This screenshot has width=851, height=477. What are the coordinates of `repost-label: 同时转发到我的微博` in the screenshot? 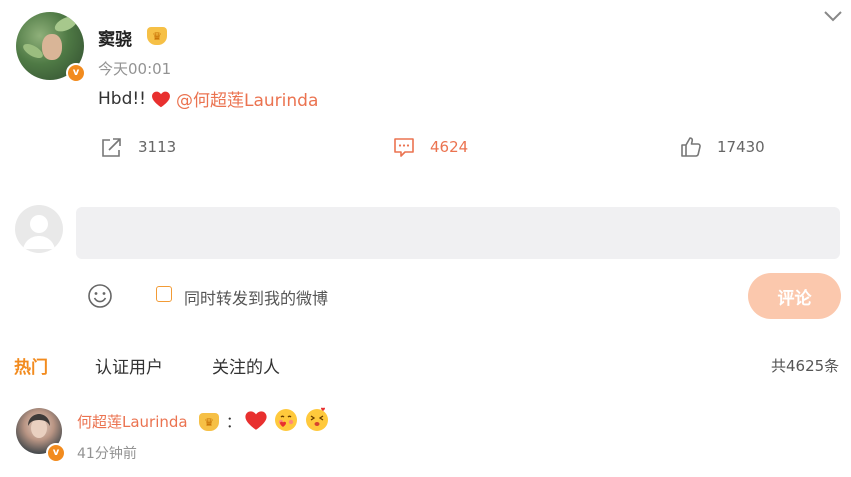 It's located at (256, 297).